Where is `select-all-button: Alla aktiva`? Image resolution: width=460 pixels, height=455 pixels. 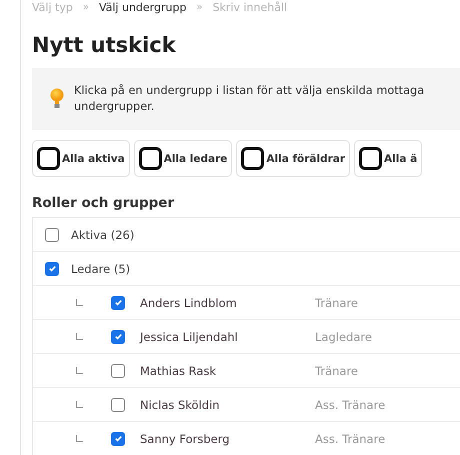
select-all-button: Alla aktiva is located at coordinates (81, 158).